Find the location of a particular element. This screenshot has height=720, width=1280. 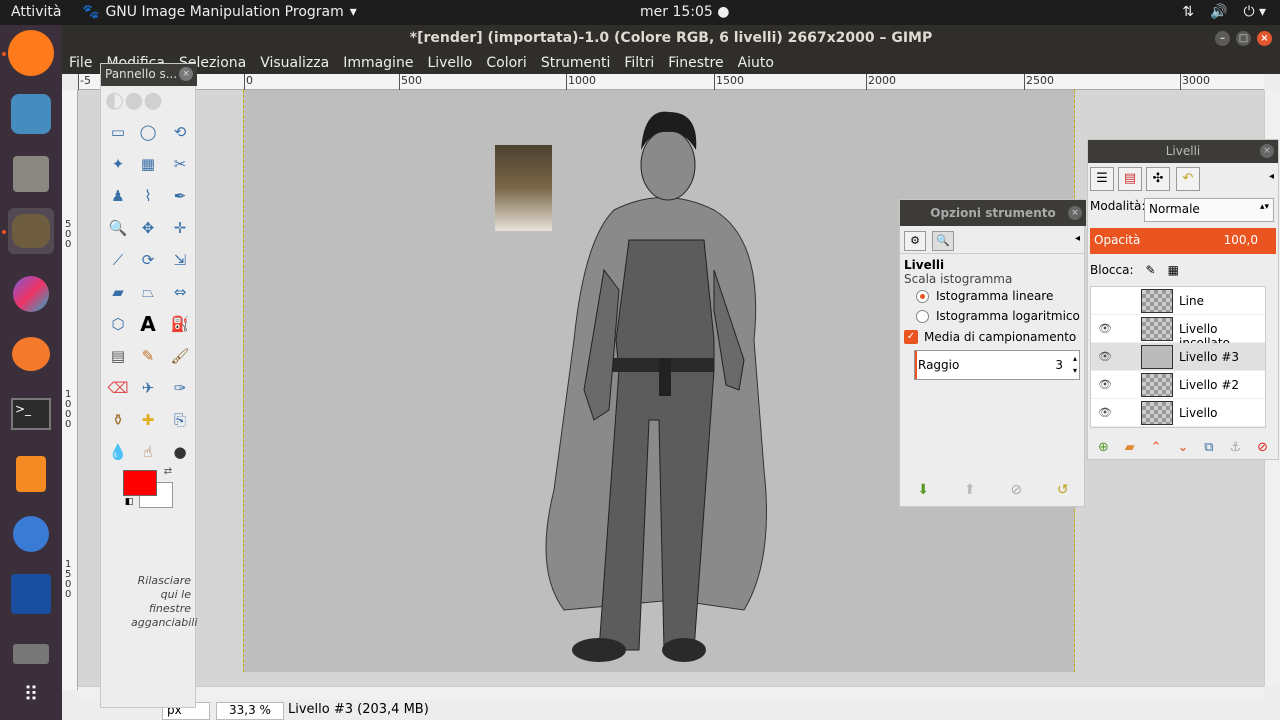

new-layer-icon: ⊕ is located at coordinates (1103, 447).